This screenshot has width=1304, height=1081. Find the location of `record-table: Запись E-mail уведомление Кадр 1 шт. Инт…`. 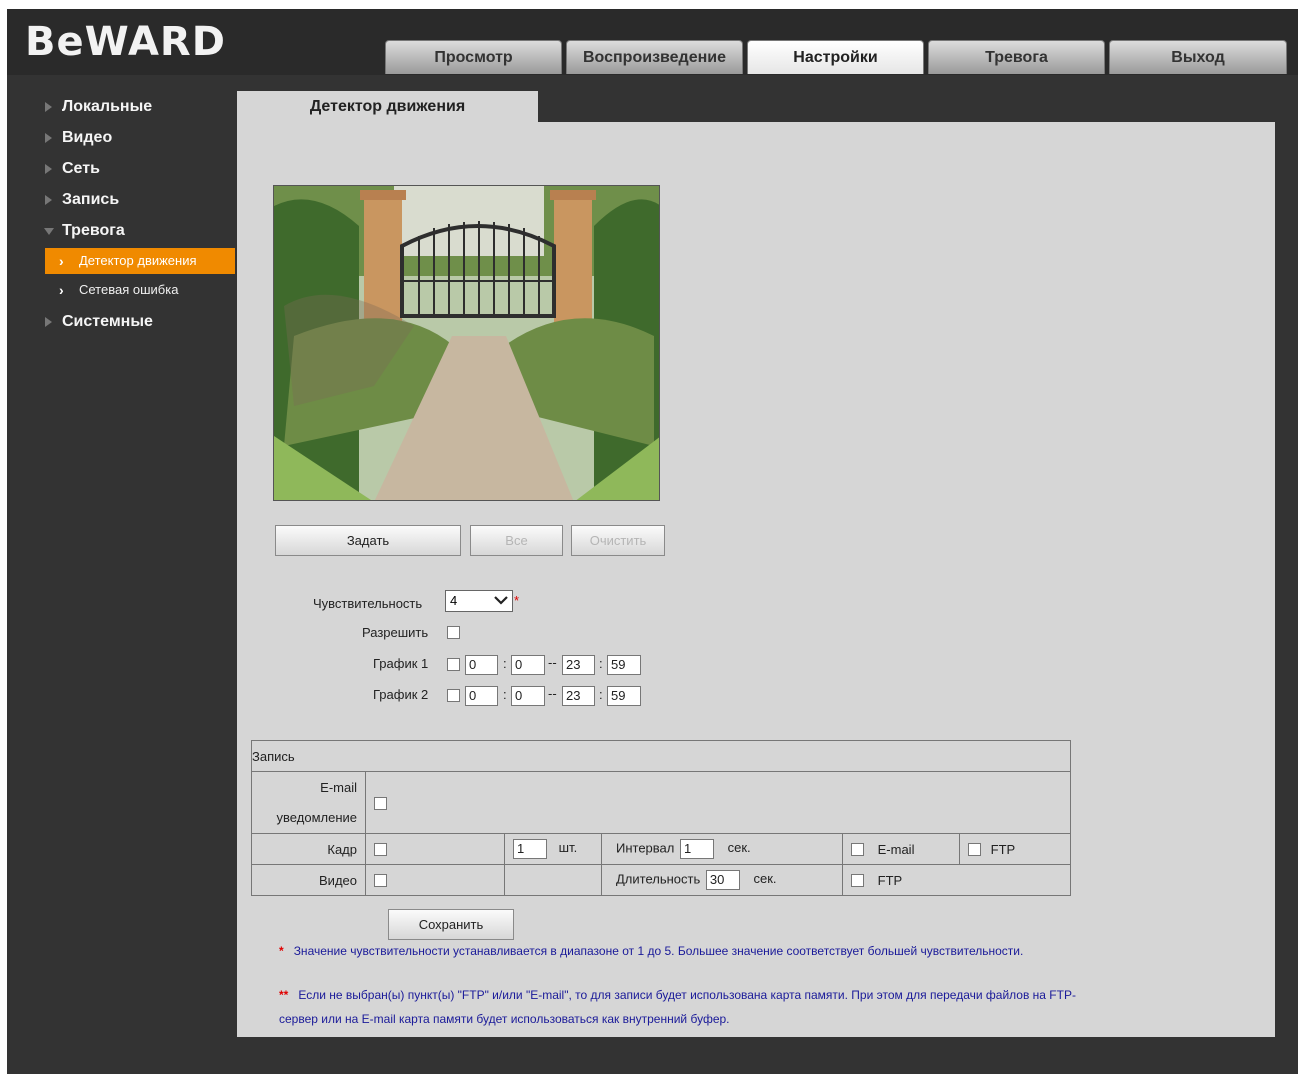

record-table: Запись E-mail уведомление Кадр 1 шт. Инт… is located at coordinates (661, 818).